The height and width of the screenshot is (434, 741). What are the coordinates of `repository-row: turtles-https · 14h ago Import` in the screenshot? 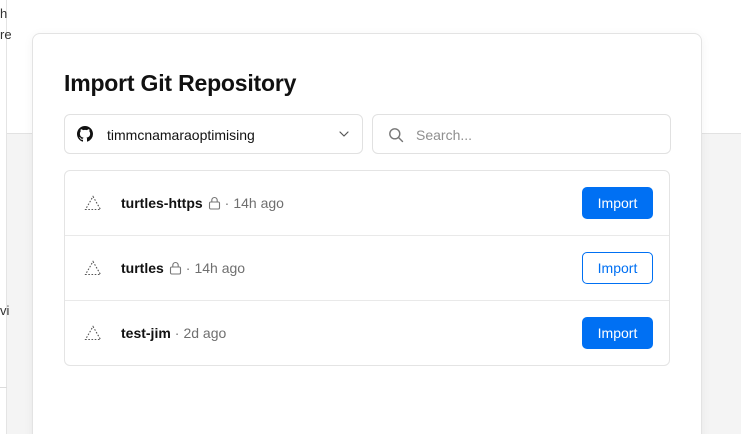 It's located at (367, 203).